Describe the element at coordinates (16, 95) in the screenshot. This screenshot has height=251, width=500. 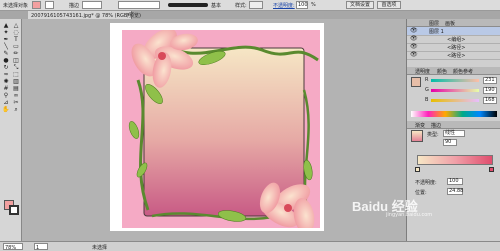
I see `blend-icon: ∞` at that location.